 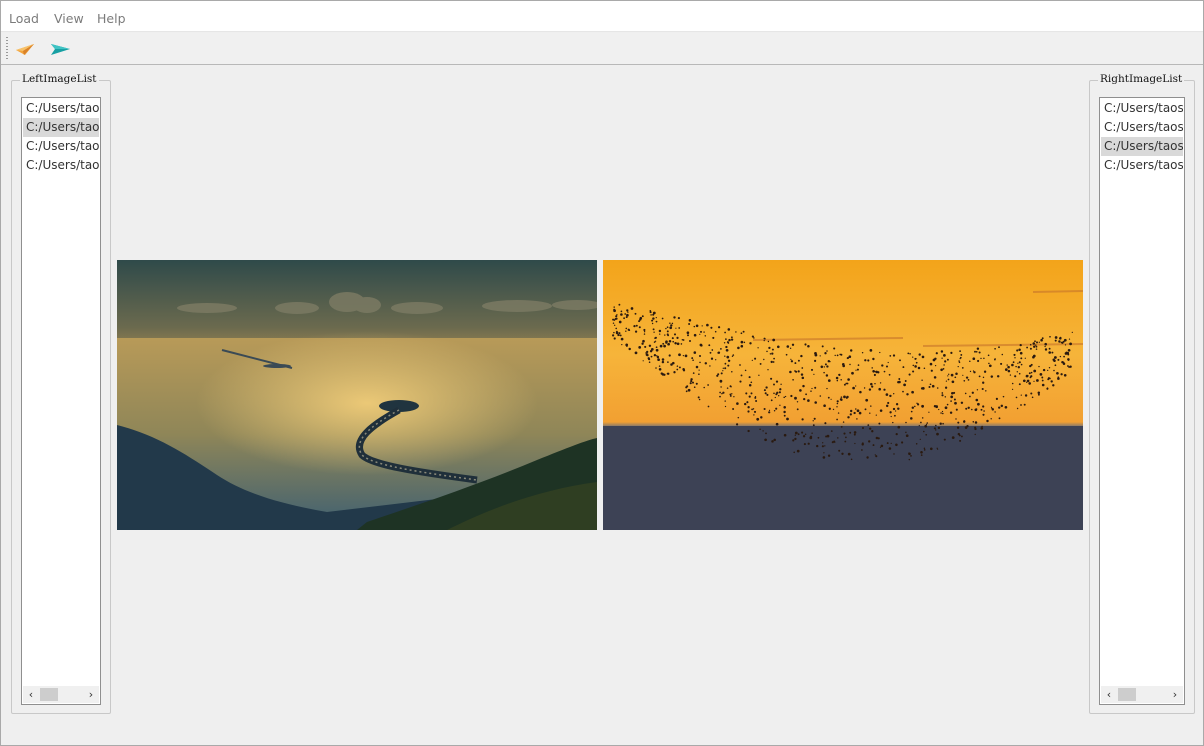 What do you see at coordinates (111, 18) in the screenshot?
I see `menu-help: Help` at bounding box center [111, 18].